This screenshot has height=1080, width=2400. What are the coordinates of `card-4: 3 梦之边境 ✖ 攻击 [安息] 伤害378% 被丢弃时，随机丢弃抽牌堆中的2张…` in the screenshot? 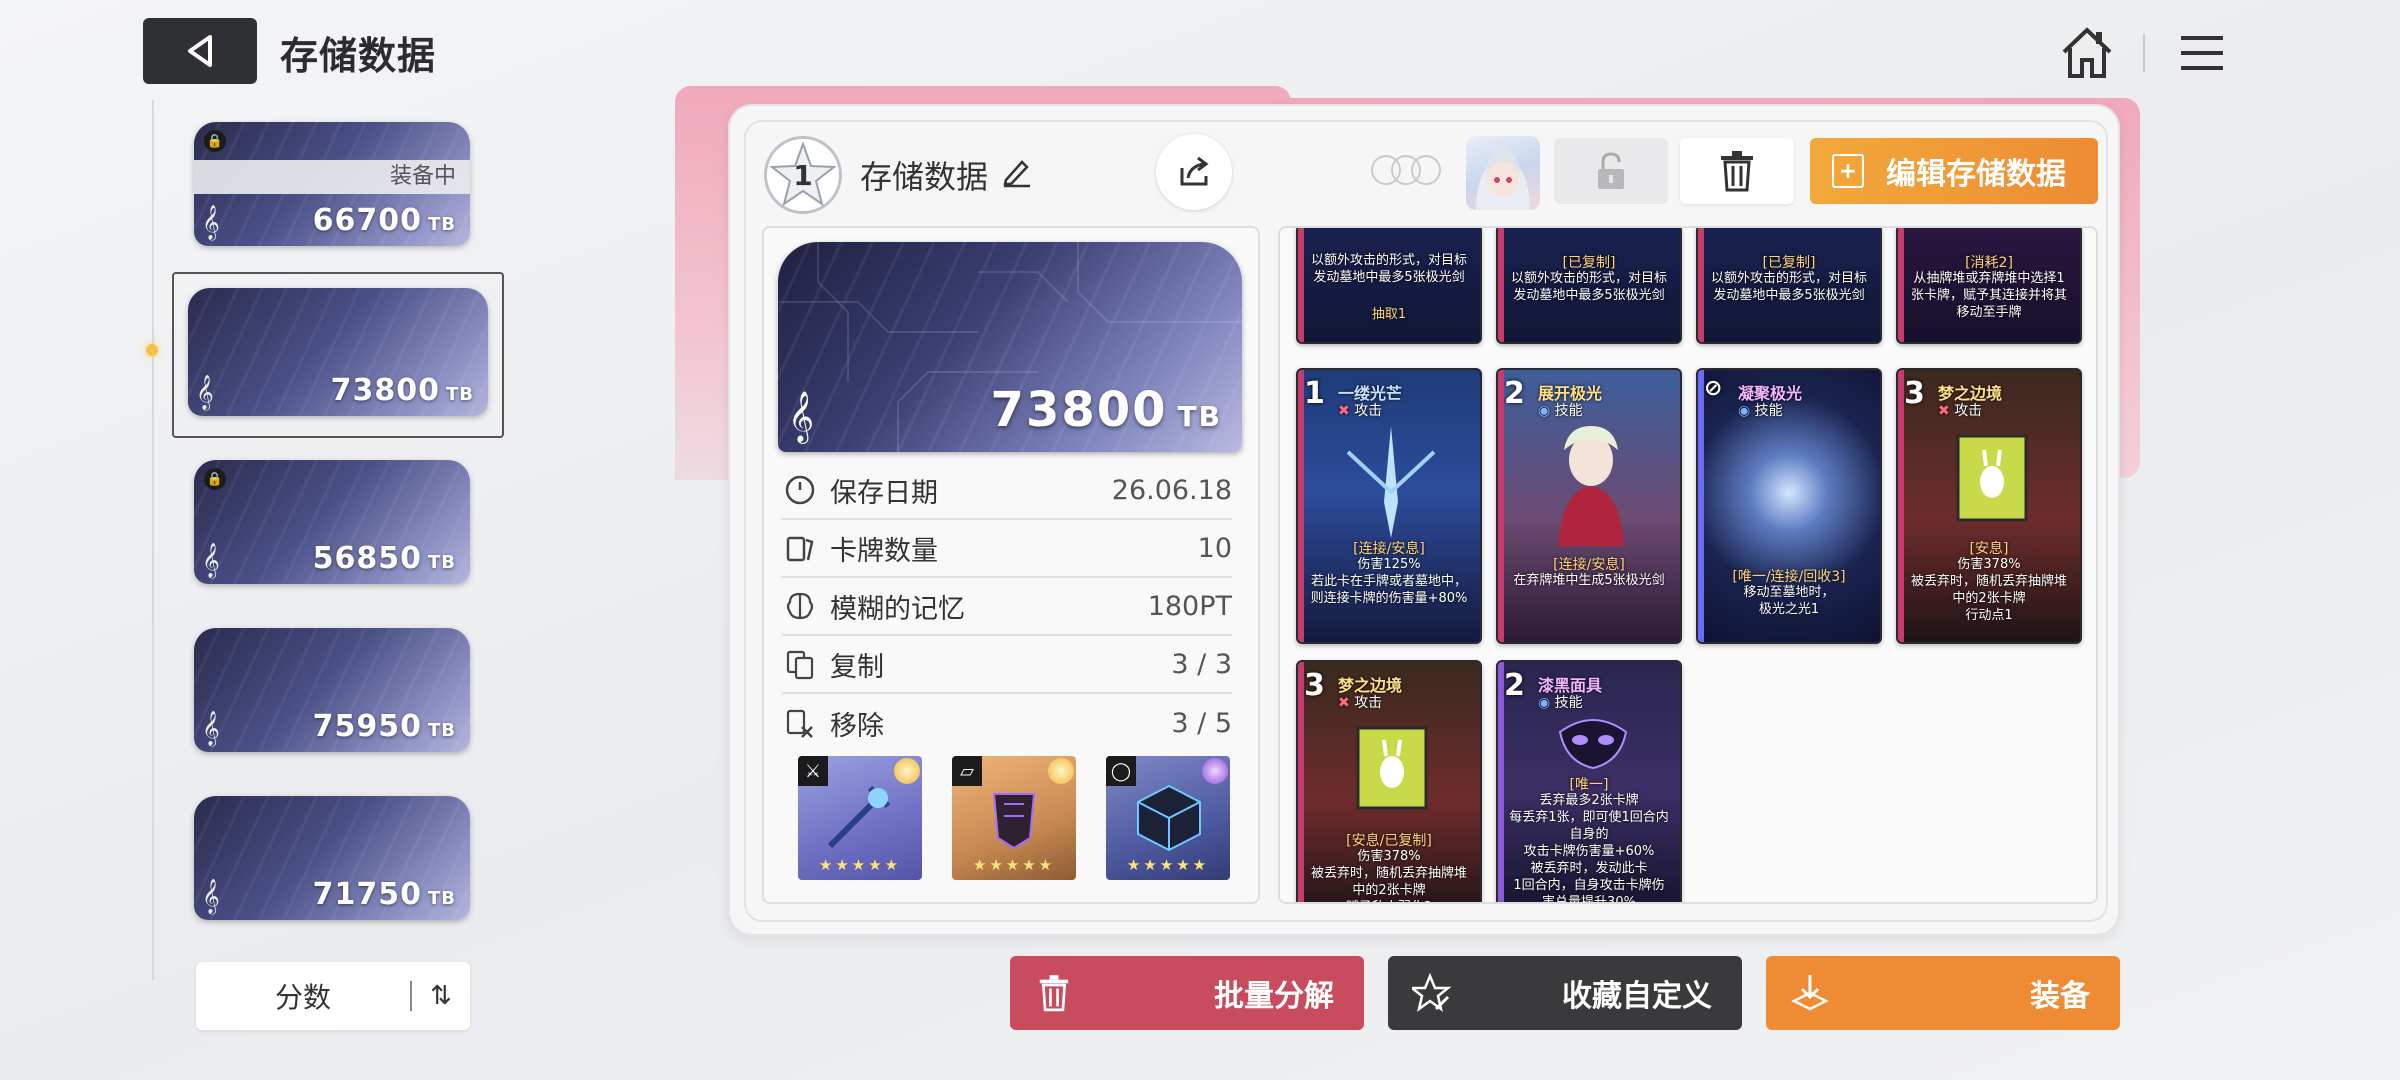 It's located at (1989, 506).